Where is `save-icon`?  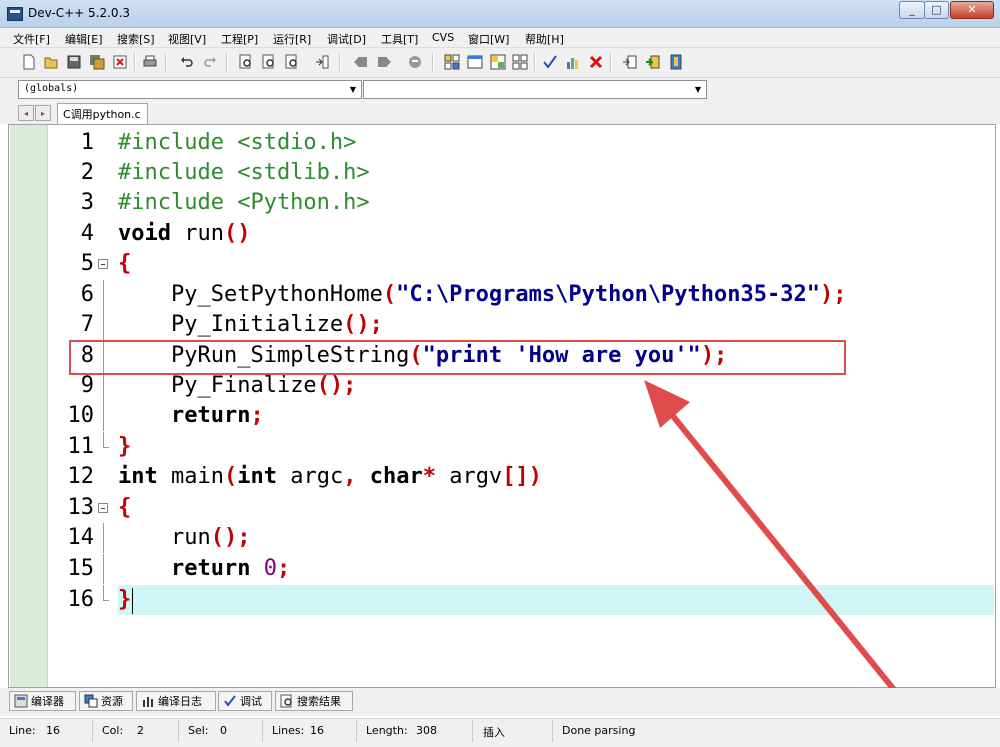
save-icon is located at coordinates (74, 62).